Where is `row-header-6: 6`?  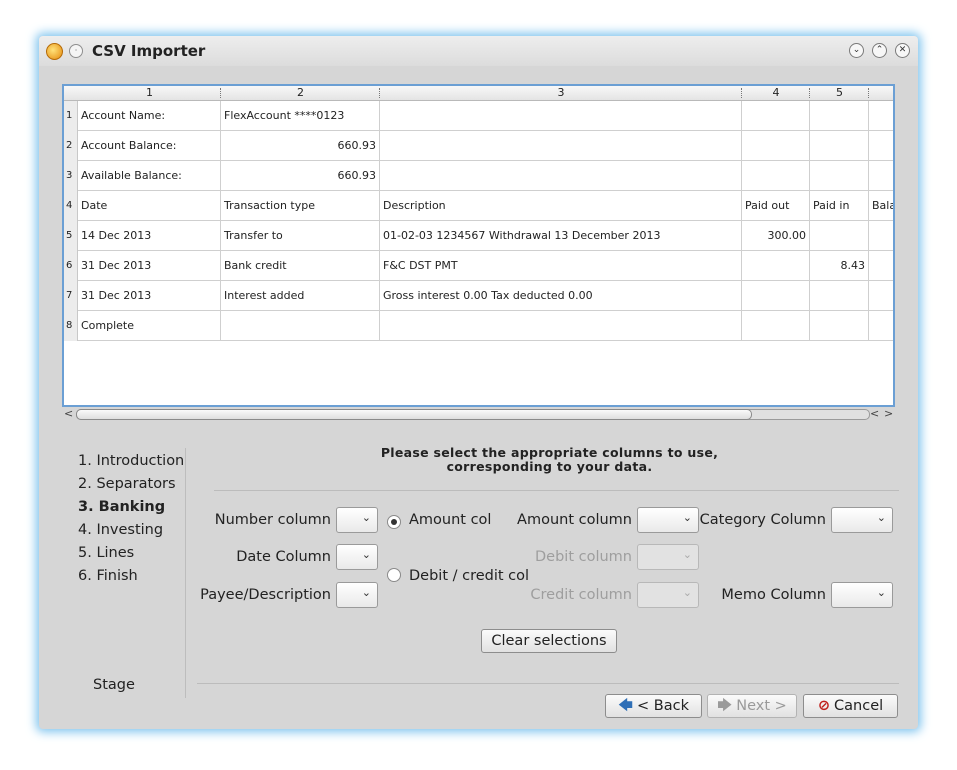 row-header-6: 6 is located at coordinates (71, 266).